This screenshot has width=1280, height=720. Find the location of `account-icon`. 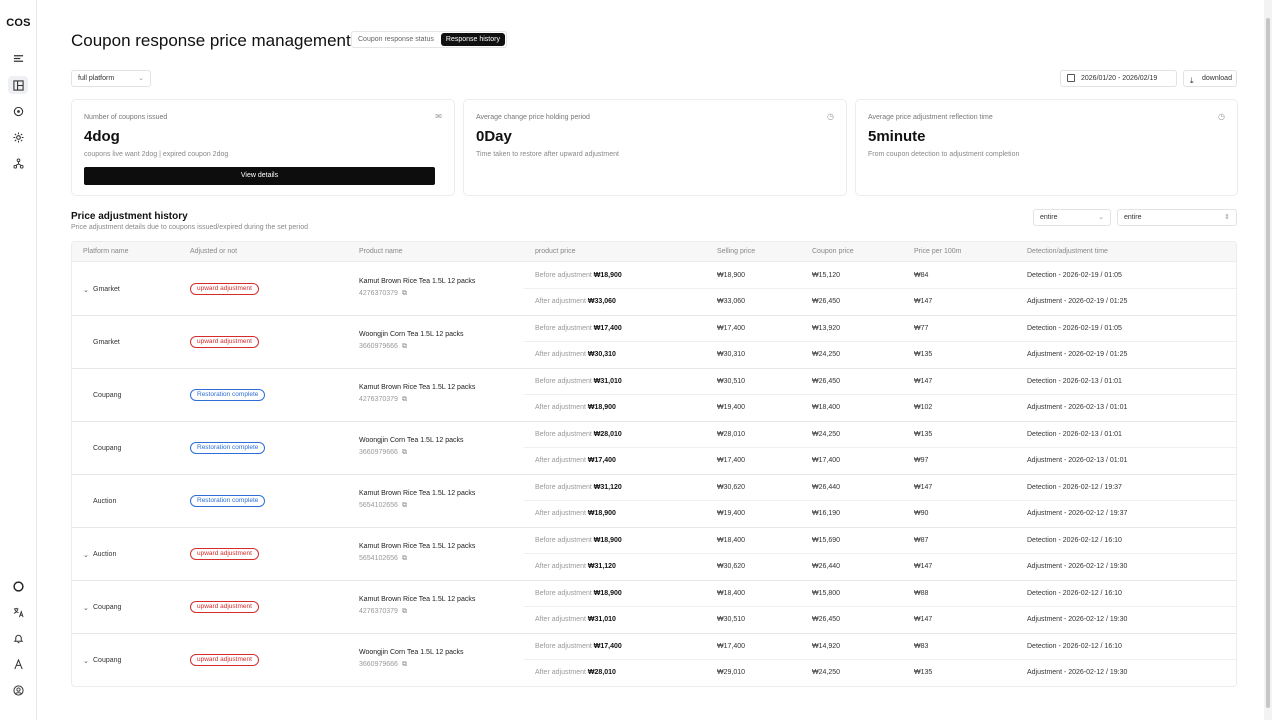

account-icon is located at coordinates (18, 690).